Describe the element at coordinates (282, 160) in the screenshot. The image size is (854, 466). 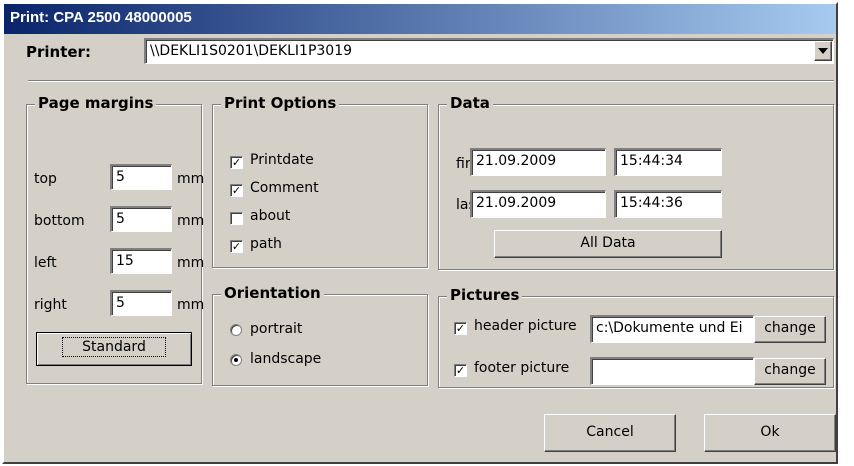
I see `printdate-label: Printdate` at that location.